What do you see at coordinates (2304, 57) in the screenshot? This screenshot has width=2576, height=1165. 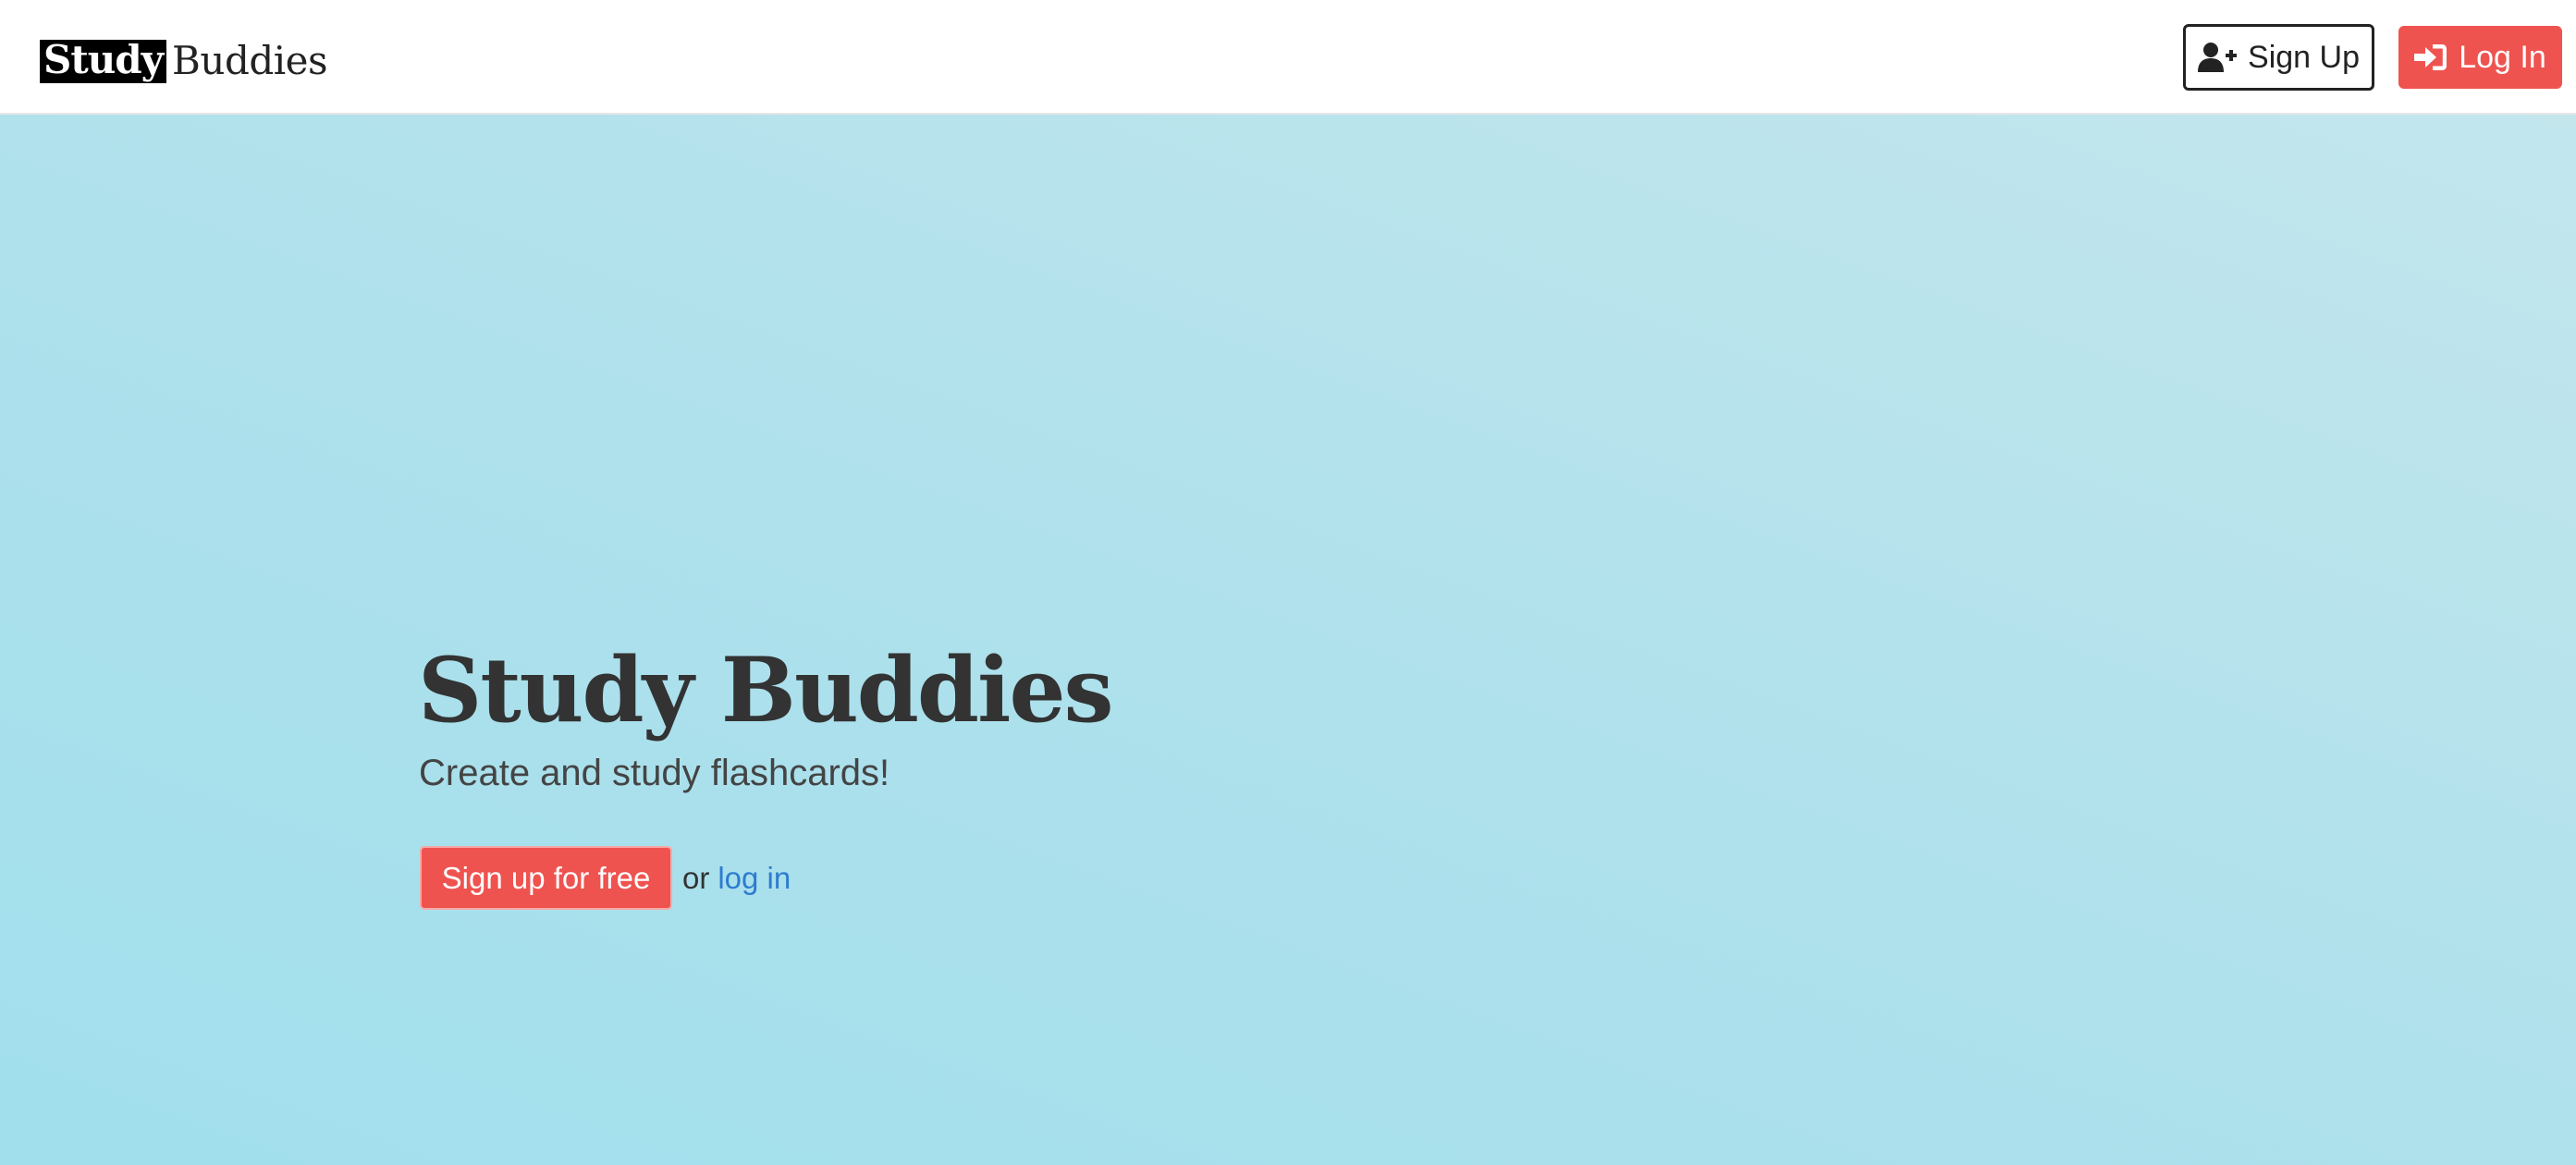 I see `sign-up-label: Sign Up` at bounding box center [2304, 57].